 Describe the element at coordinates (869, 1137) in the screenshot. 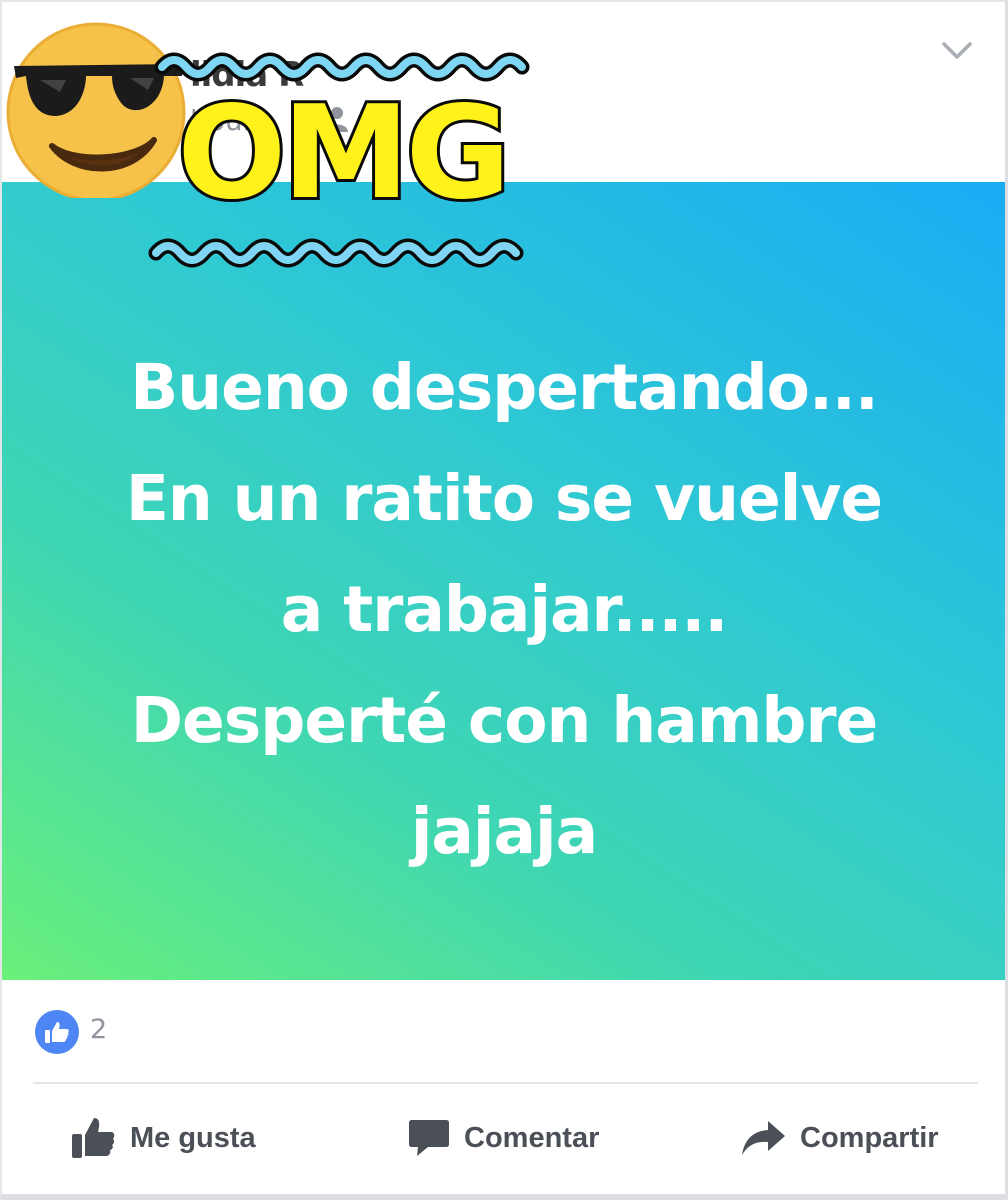

I see `share-button-label: Compartir` at that location.